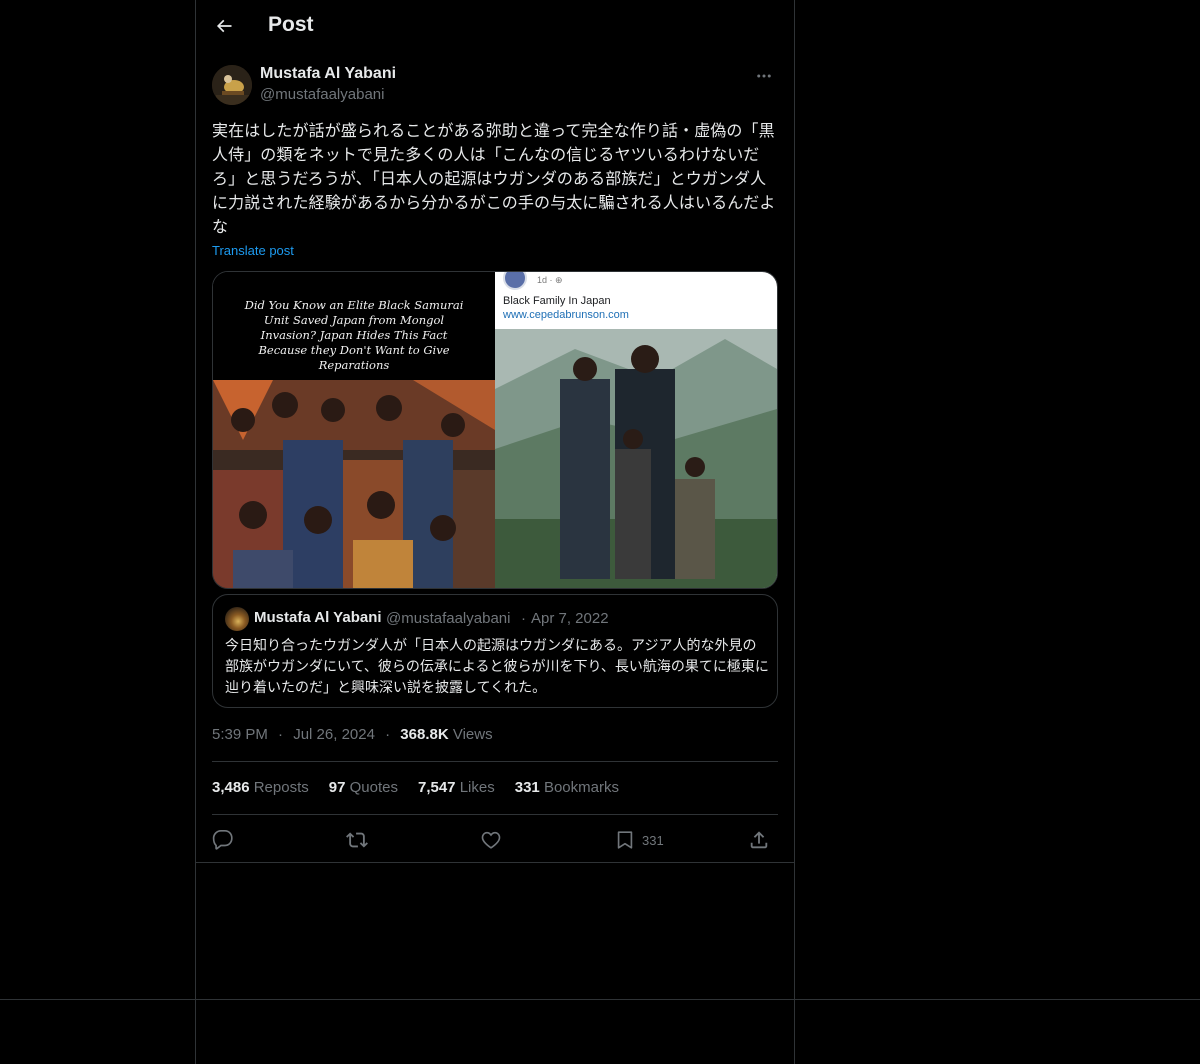 This screenshot has height=1064, width=1200. I want to click on bookmark-count: 331, so click(653, 840).